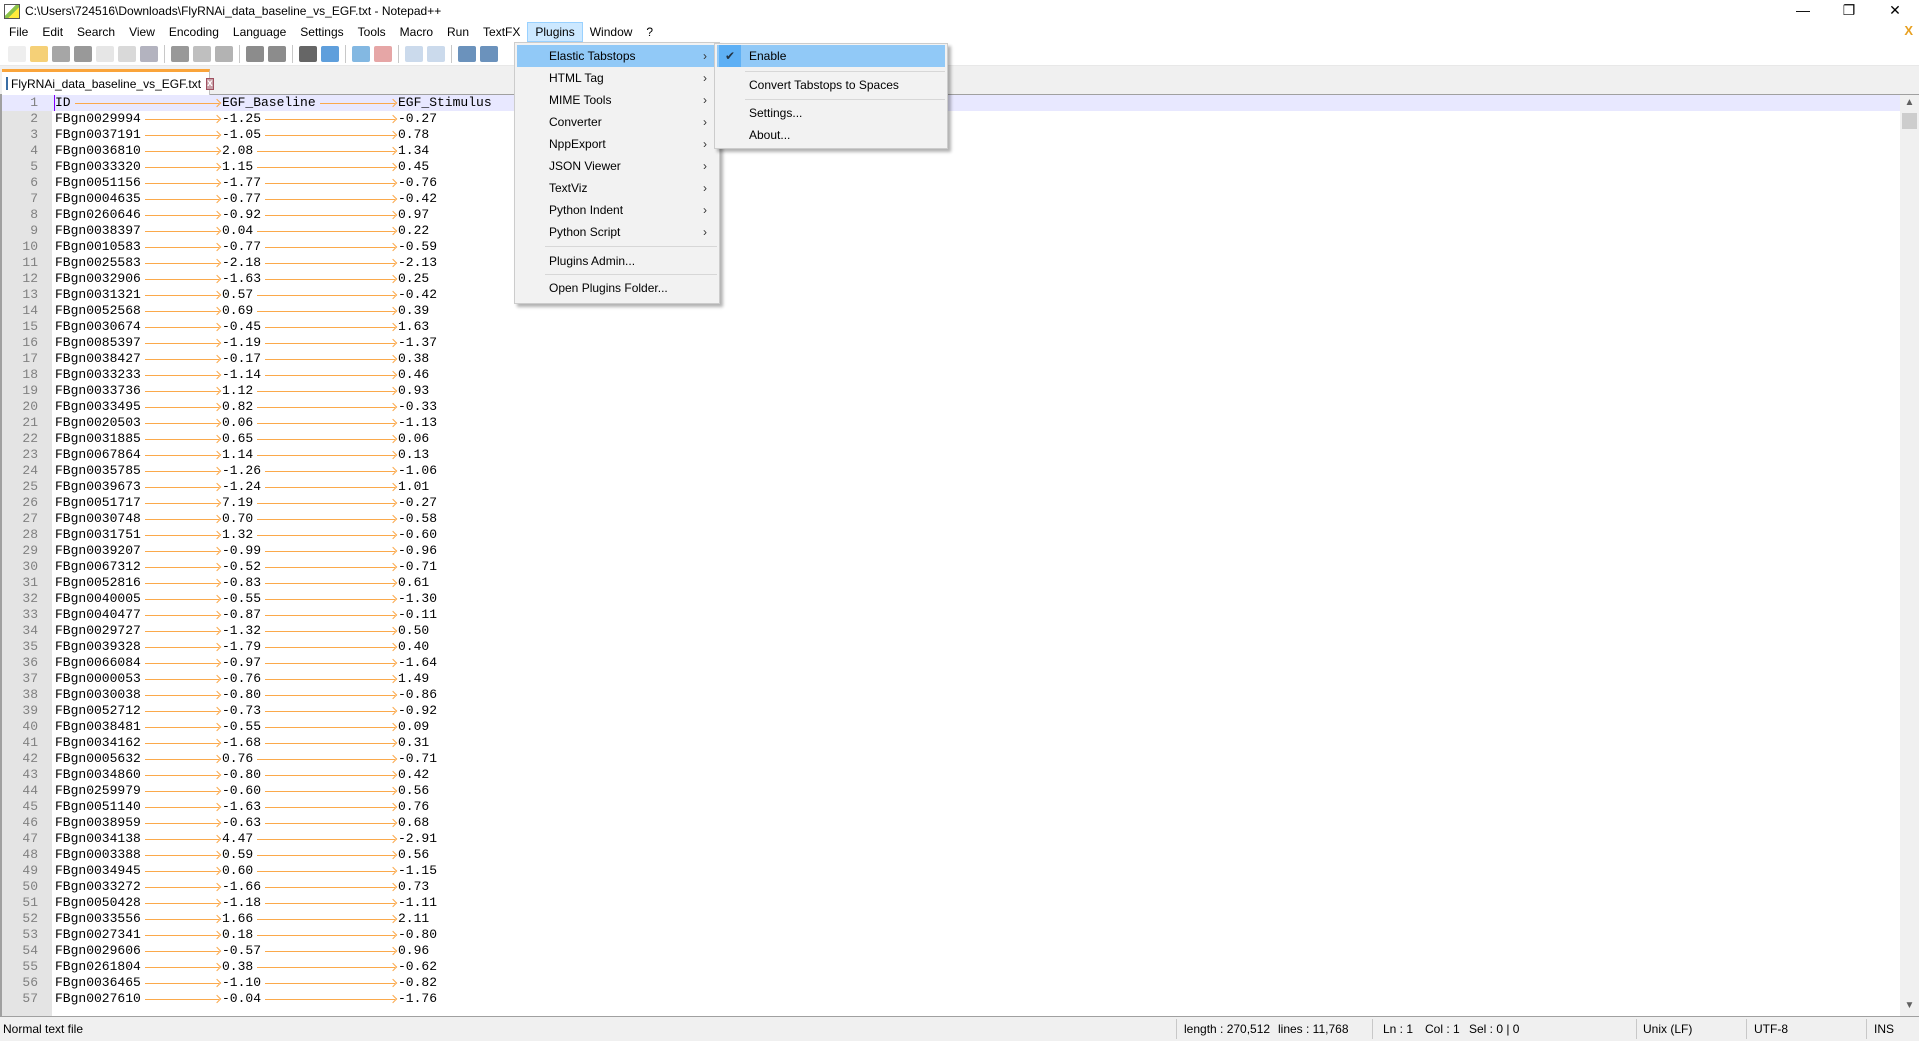 This screenshot has width=1919, height=1041. Describe the element at coordinates (951, 951) in the screenshot. I see `text-line: 54 FBgn0029606 -0.57 0.96` at that location.